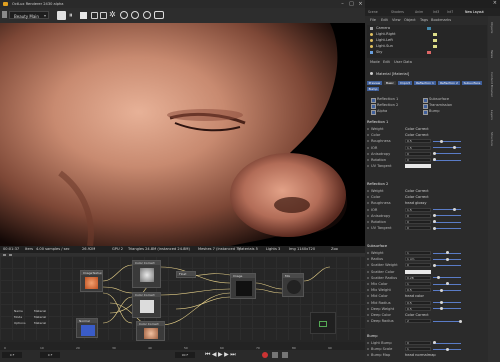 The height and width of the screenshot is (362, 500). Describe the element at coordinates (474, 12) in the screenshot. I see `tab-new-layout: New Layout` at that location.